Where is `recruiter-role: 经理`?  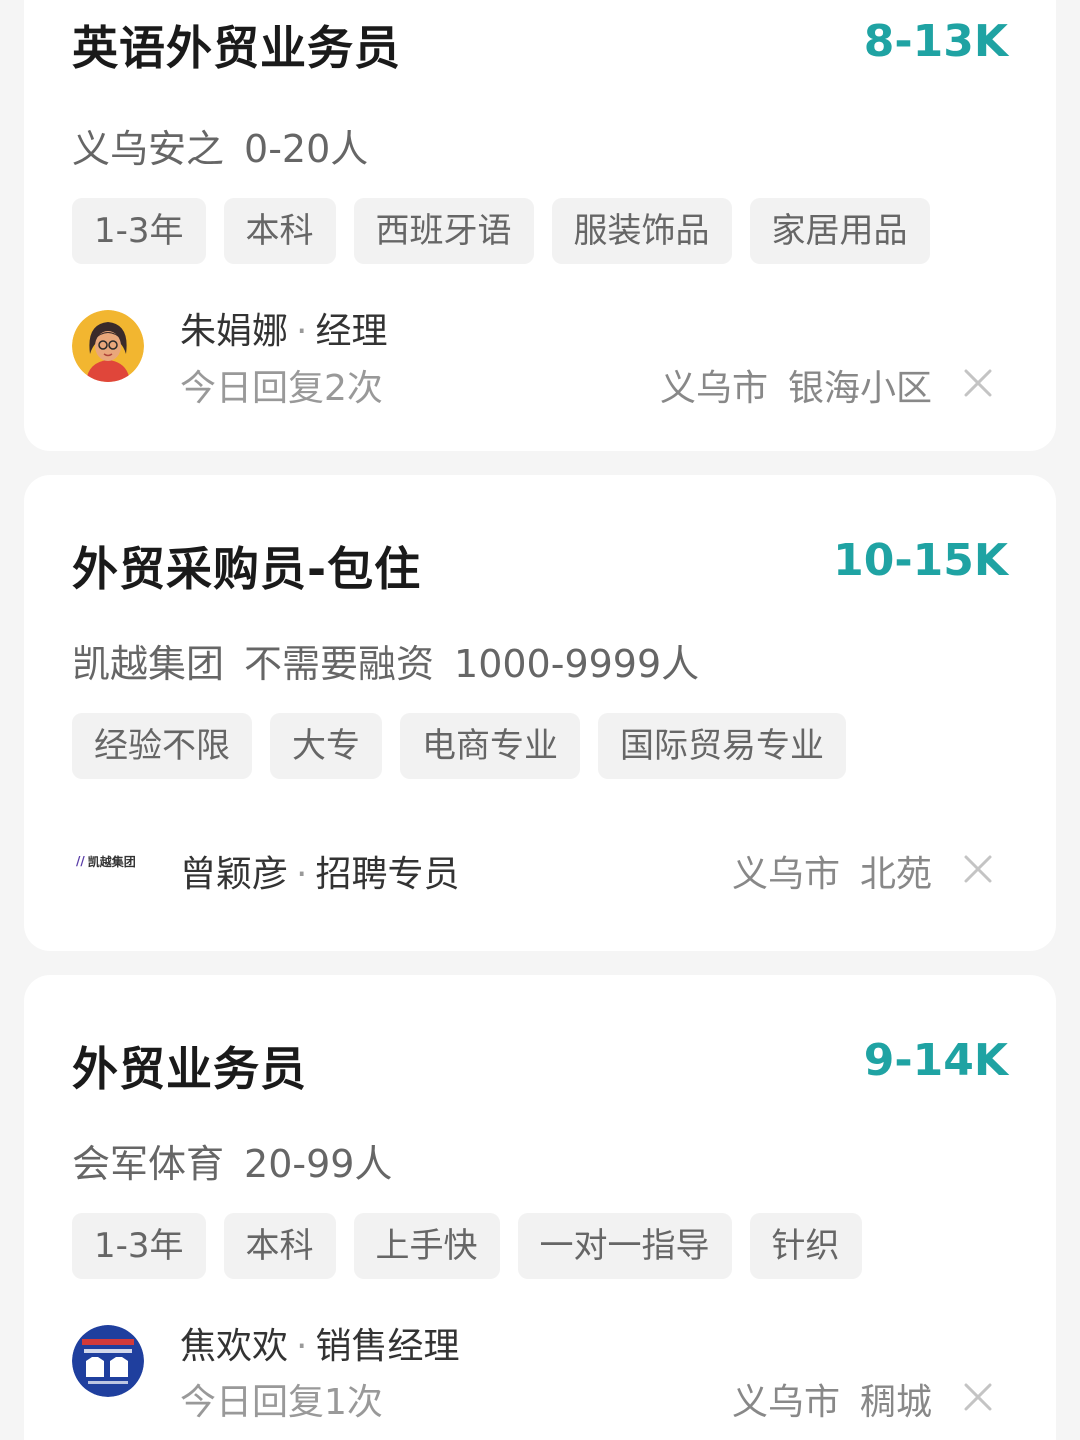 recruiter-role: 经理 is located at coordinates (351, 331).